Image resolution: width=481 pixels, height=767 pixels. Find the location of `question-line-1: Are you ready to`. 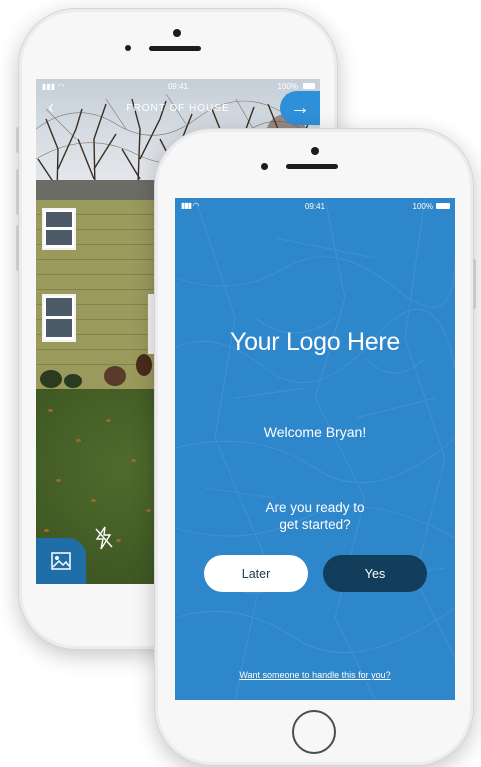

question-line-1: Are you ready to is located at coordinates (315, 507).